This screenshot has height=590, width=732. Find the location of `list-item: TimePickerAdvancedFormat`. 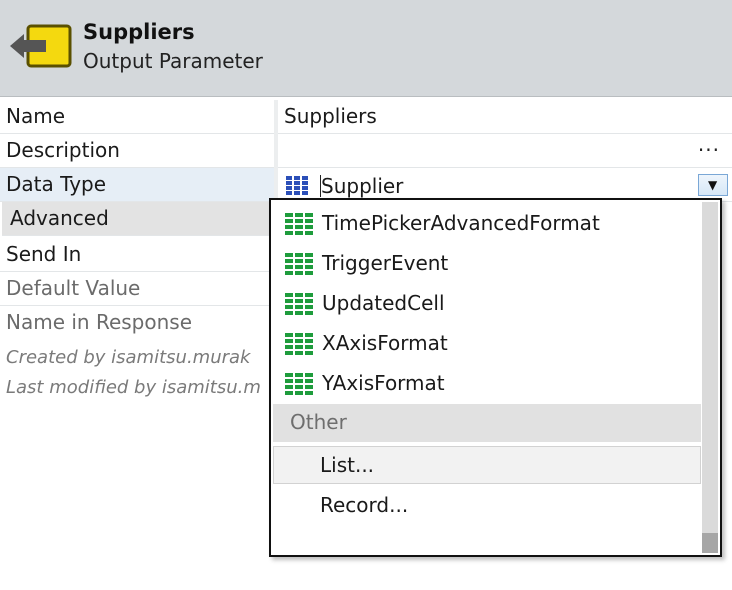

list-item: TimePickerAdvancedFormat is located at coordinates (487, 224).